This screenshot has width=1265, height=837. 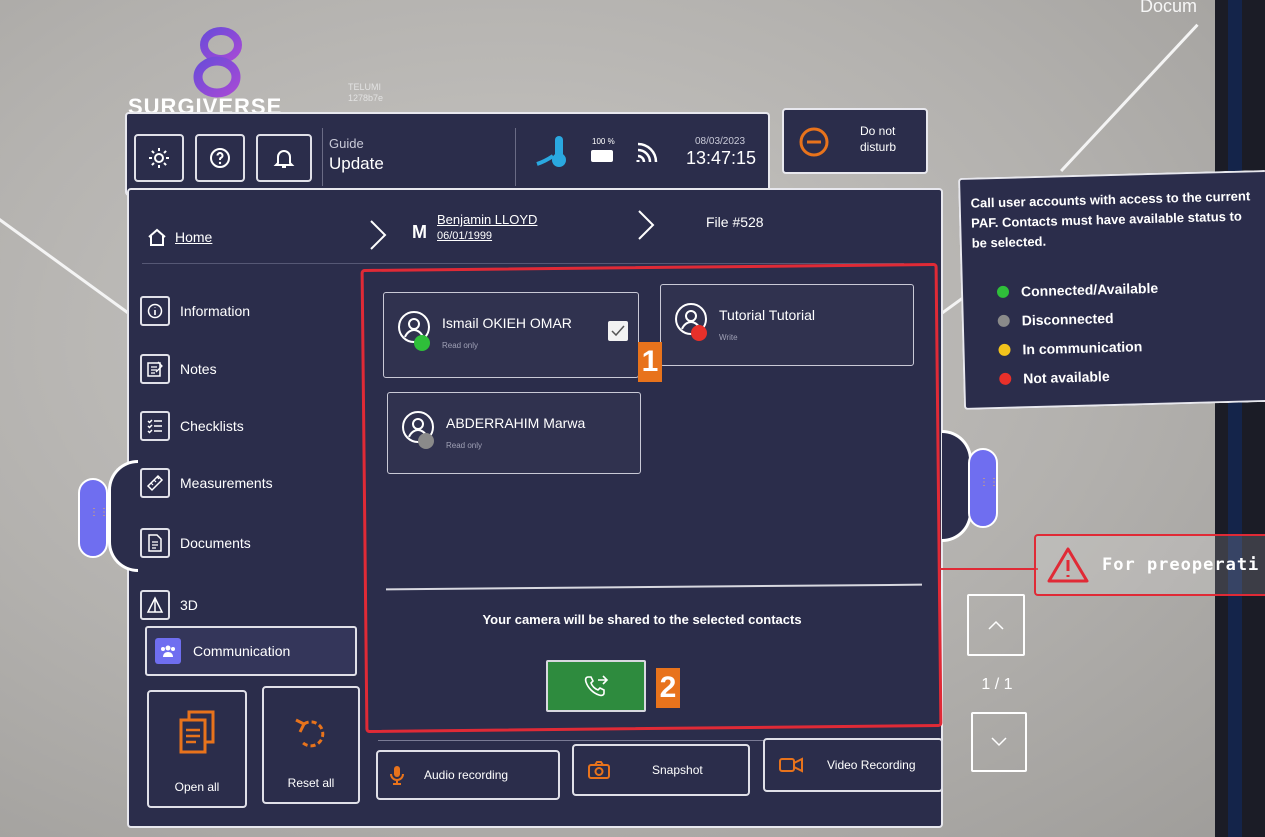 I want to click on chevron-down-icon, so click(x=999, y=742).